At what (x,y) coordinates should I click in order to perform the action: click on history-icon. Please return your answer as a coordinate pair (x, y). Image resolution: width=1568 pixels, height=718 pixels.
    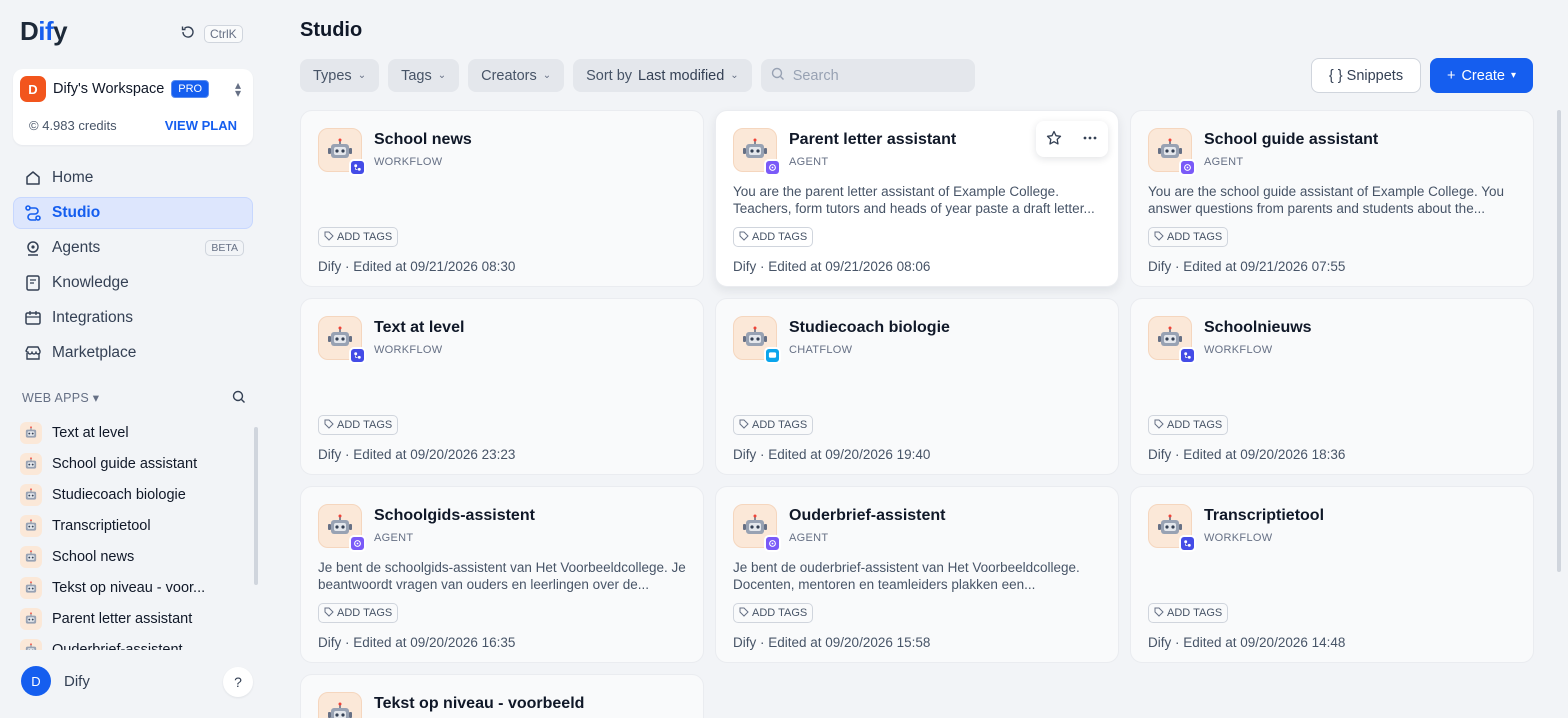
    Looking at the image, I should click on (188, 33).